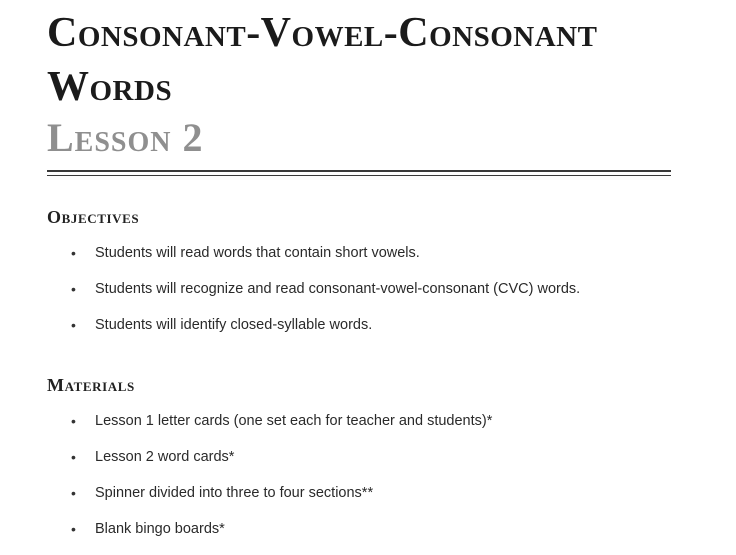  I want to click on list-item: • Blank bingo boards*, so click(368, 537).